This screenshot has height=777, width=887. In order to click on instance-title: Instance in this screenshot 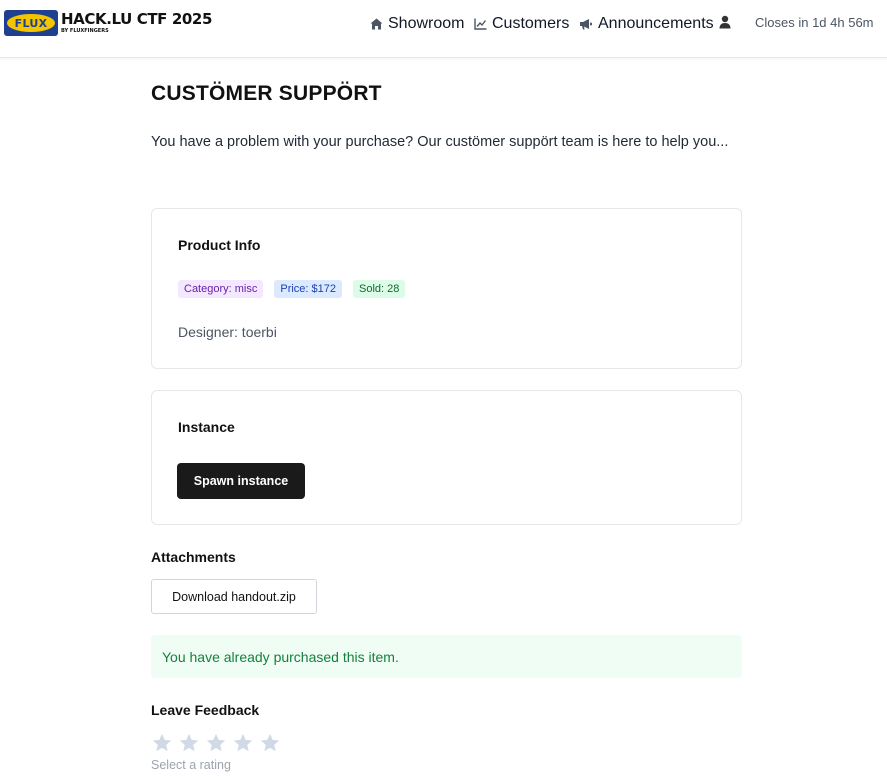, I will do `click(206, 427)`.